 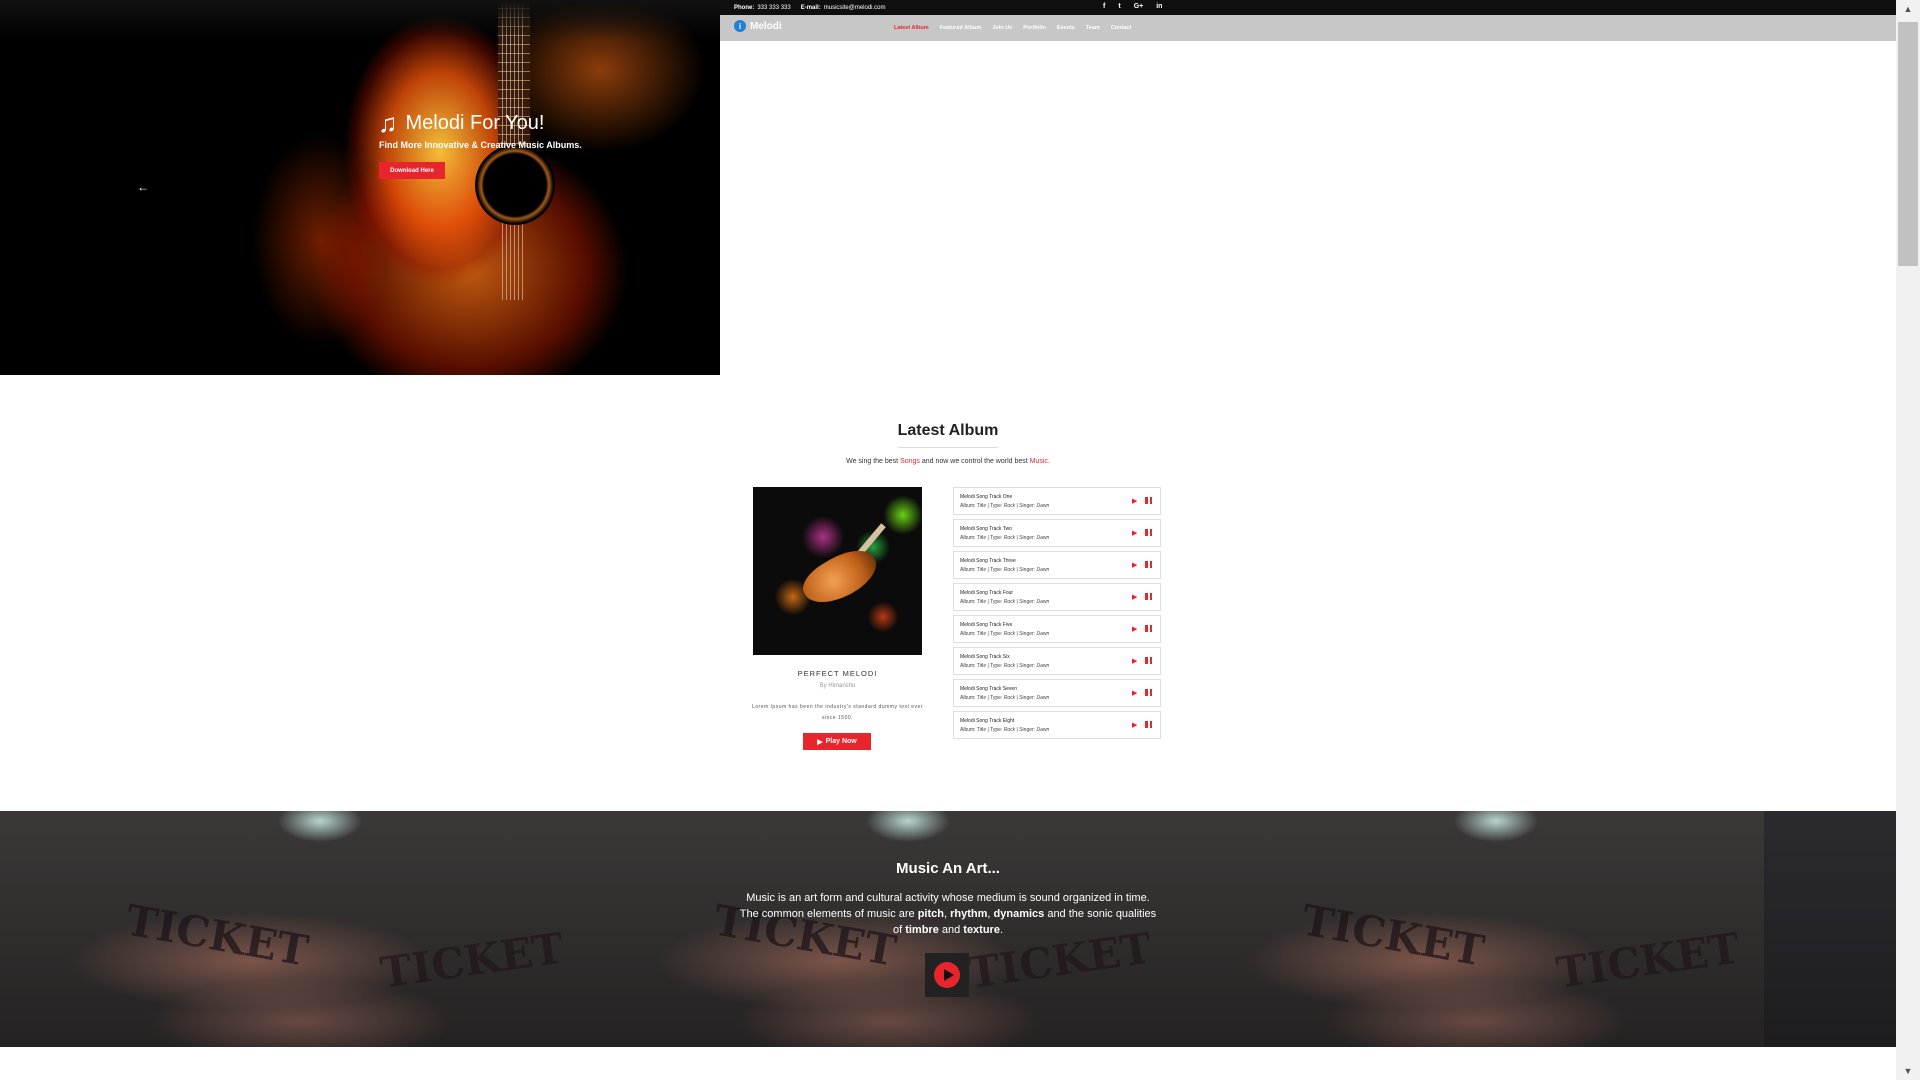 I want to click on art-term-dynamics: dynamics, so click(x=1019, y=914).